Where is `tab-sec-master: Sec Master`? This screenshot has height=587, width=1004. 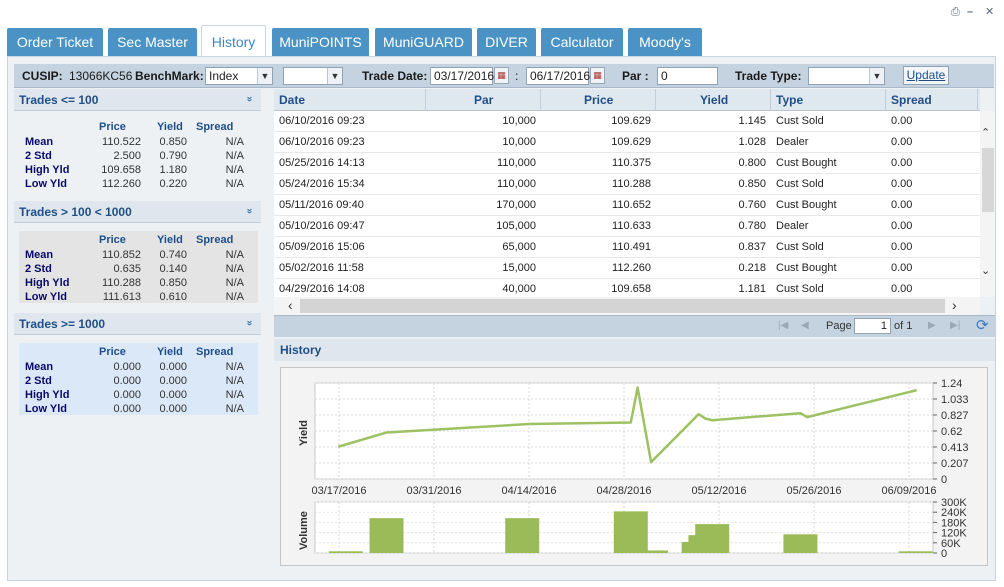 tab-sec-master: Sec Master is located at coordinates (152, 42).